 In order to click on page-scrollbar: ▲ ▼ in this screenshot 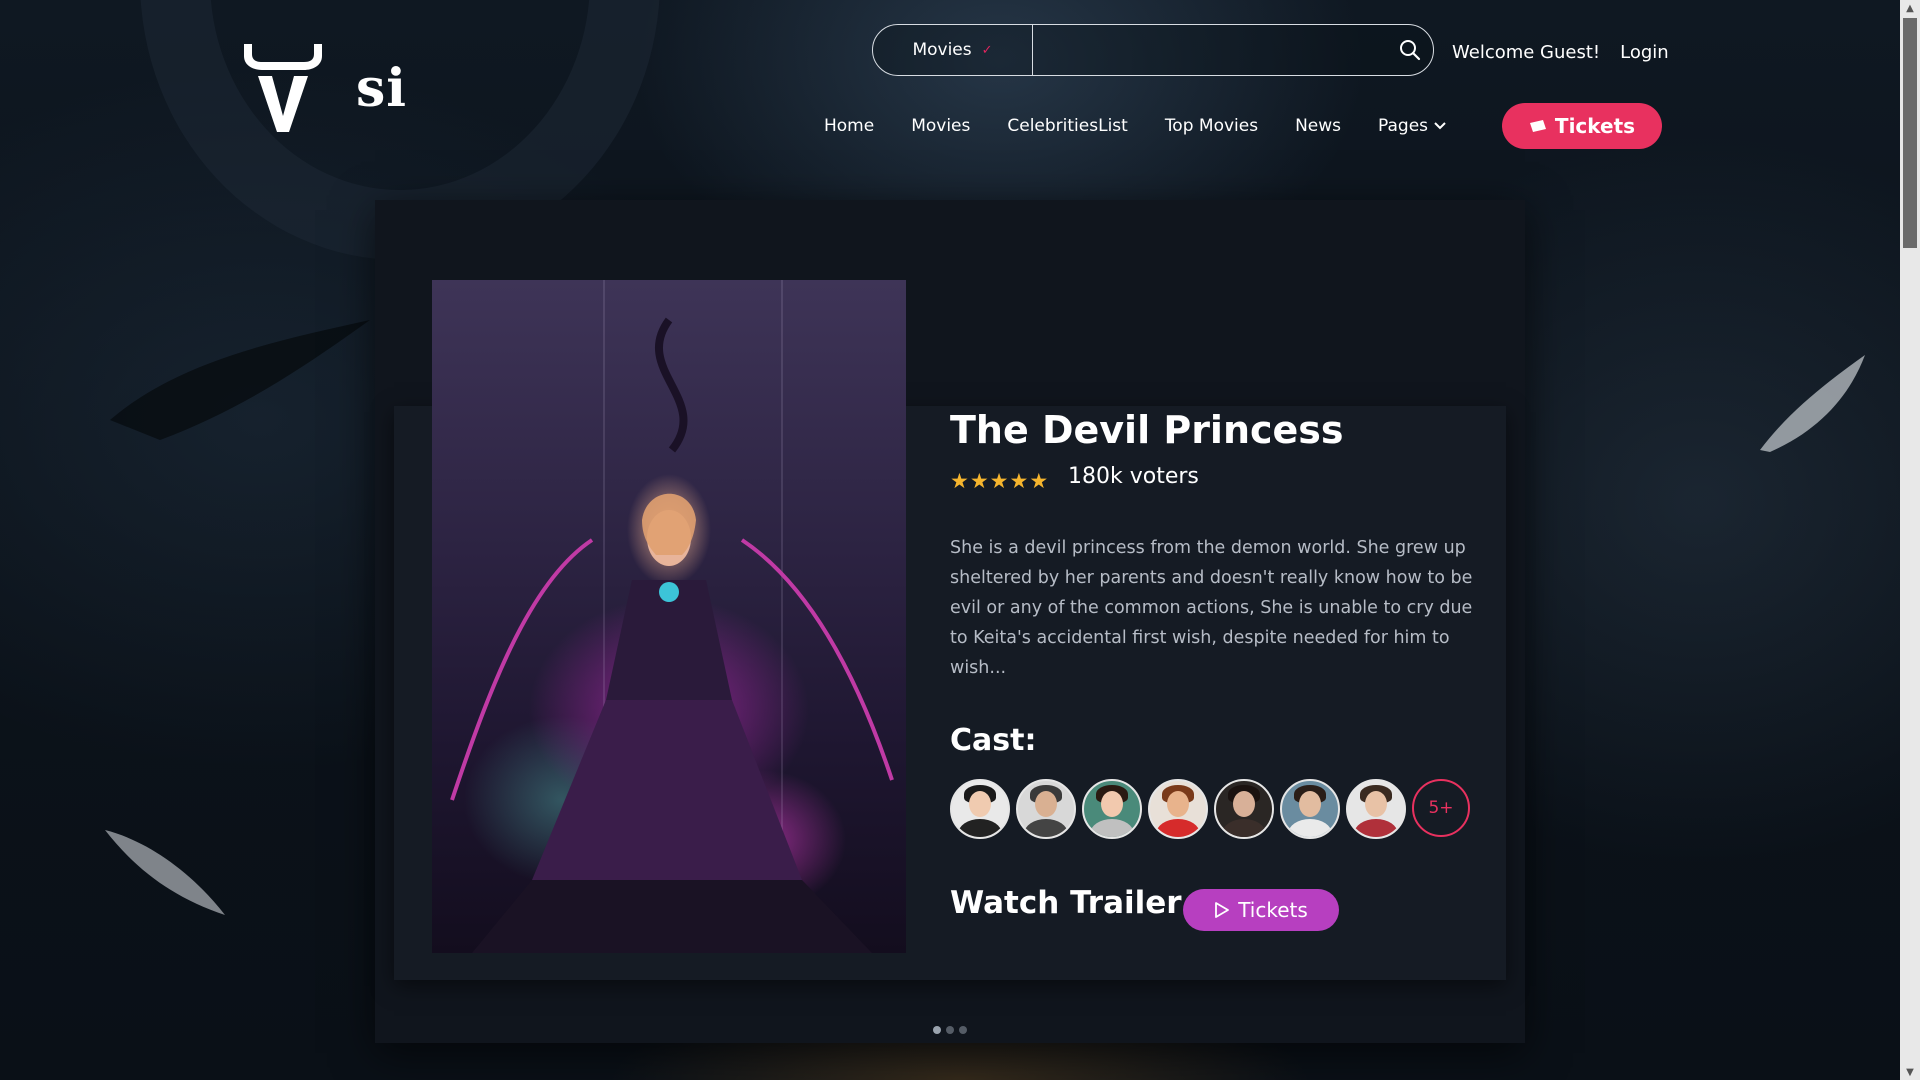, I will do `click(1910, 540)`.